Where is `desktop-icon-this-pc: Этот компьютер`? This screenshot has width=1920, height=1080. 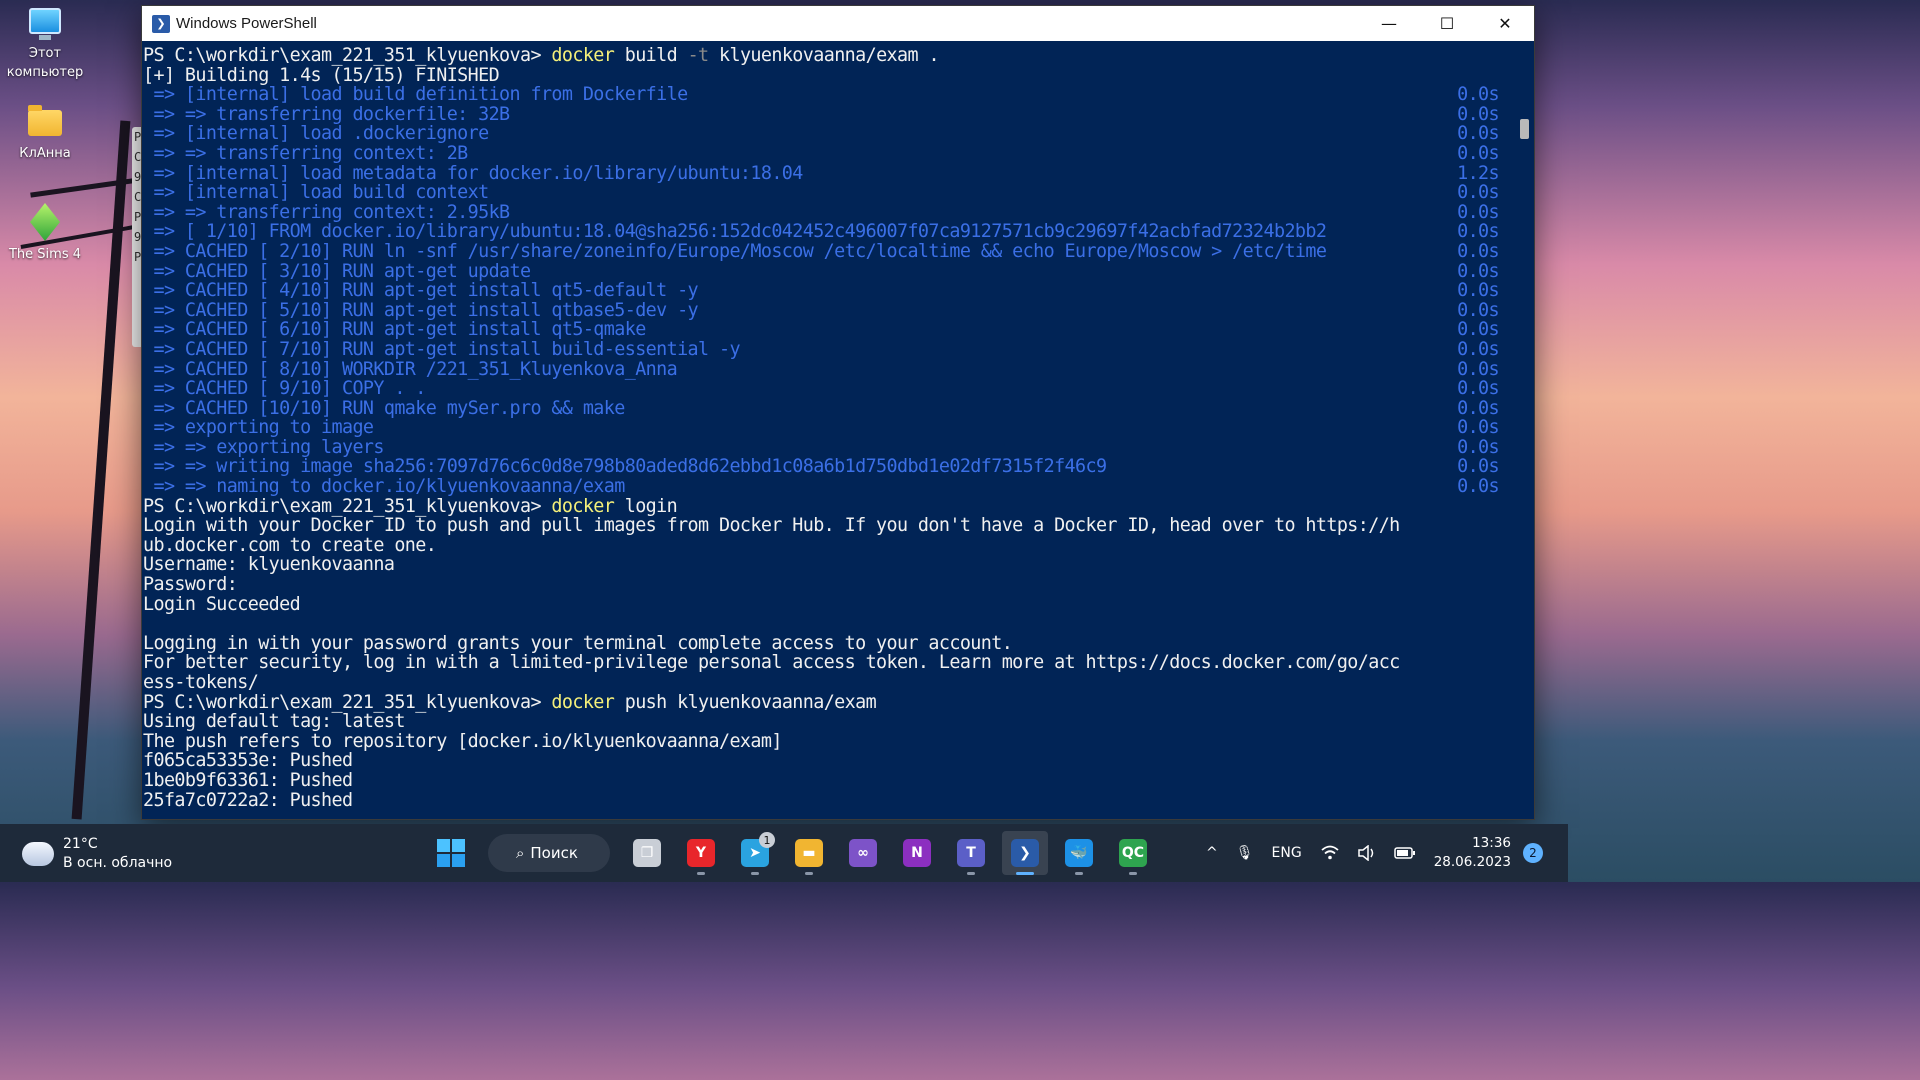 desktop-icon-this-pc: Этот компьютер is located at coordinates (45, 45).